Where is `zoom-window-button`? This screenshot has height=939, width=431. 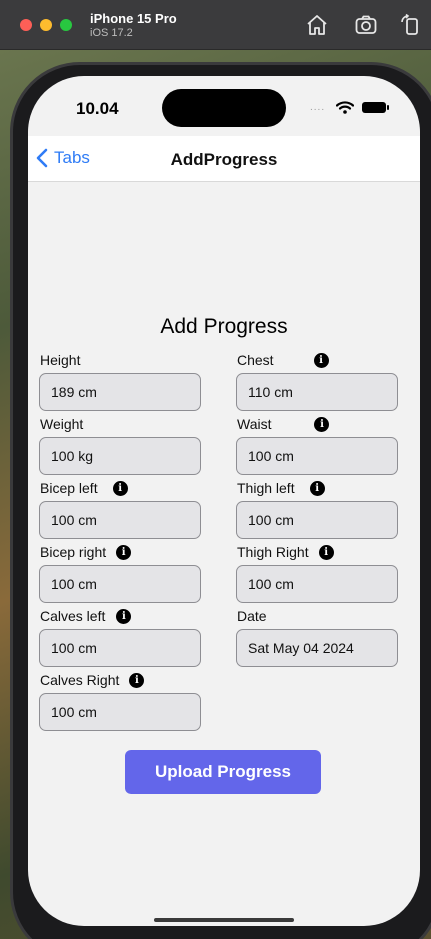 zoom-window-button is located at coordinates (66, 25).